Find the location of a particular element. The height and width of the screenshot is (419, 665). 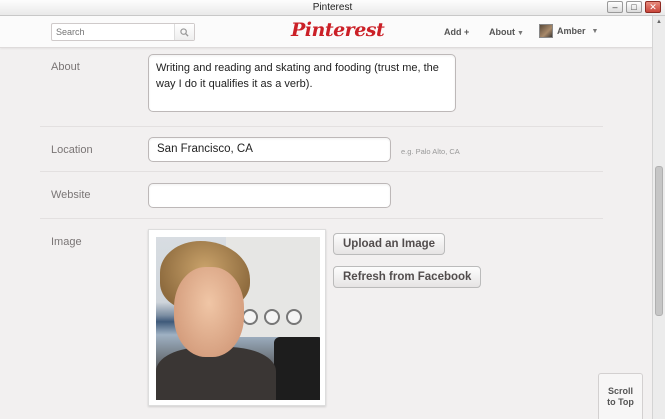

search-input is located at coordinates (113, 32).